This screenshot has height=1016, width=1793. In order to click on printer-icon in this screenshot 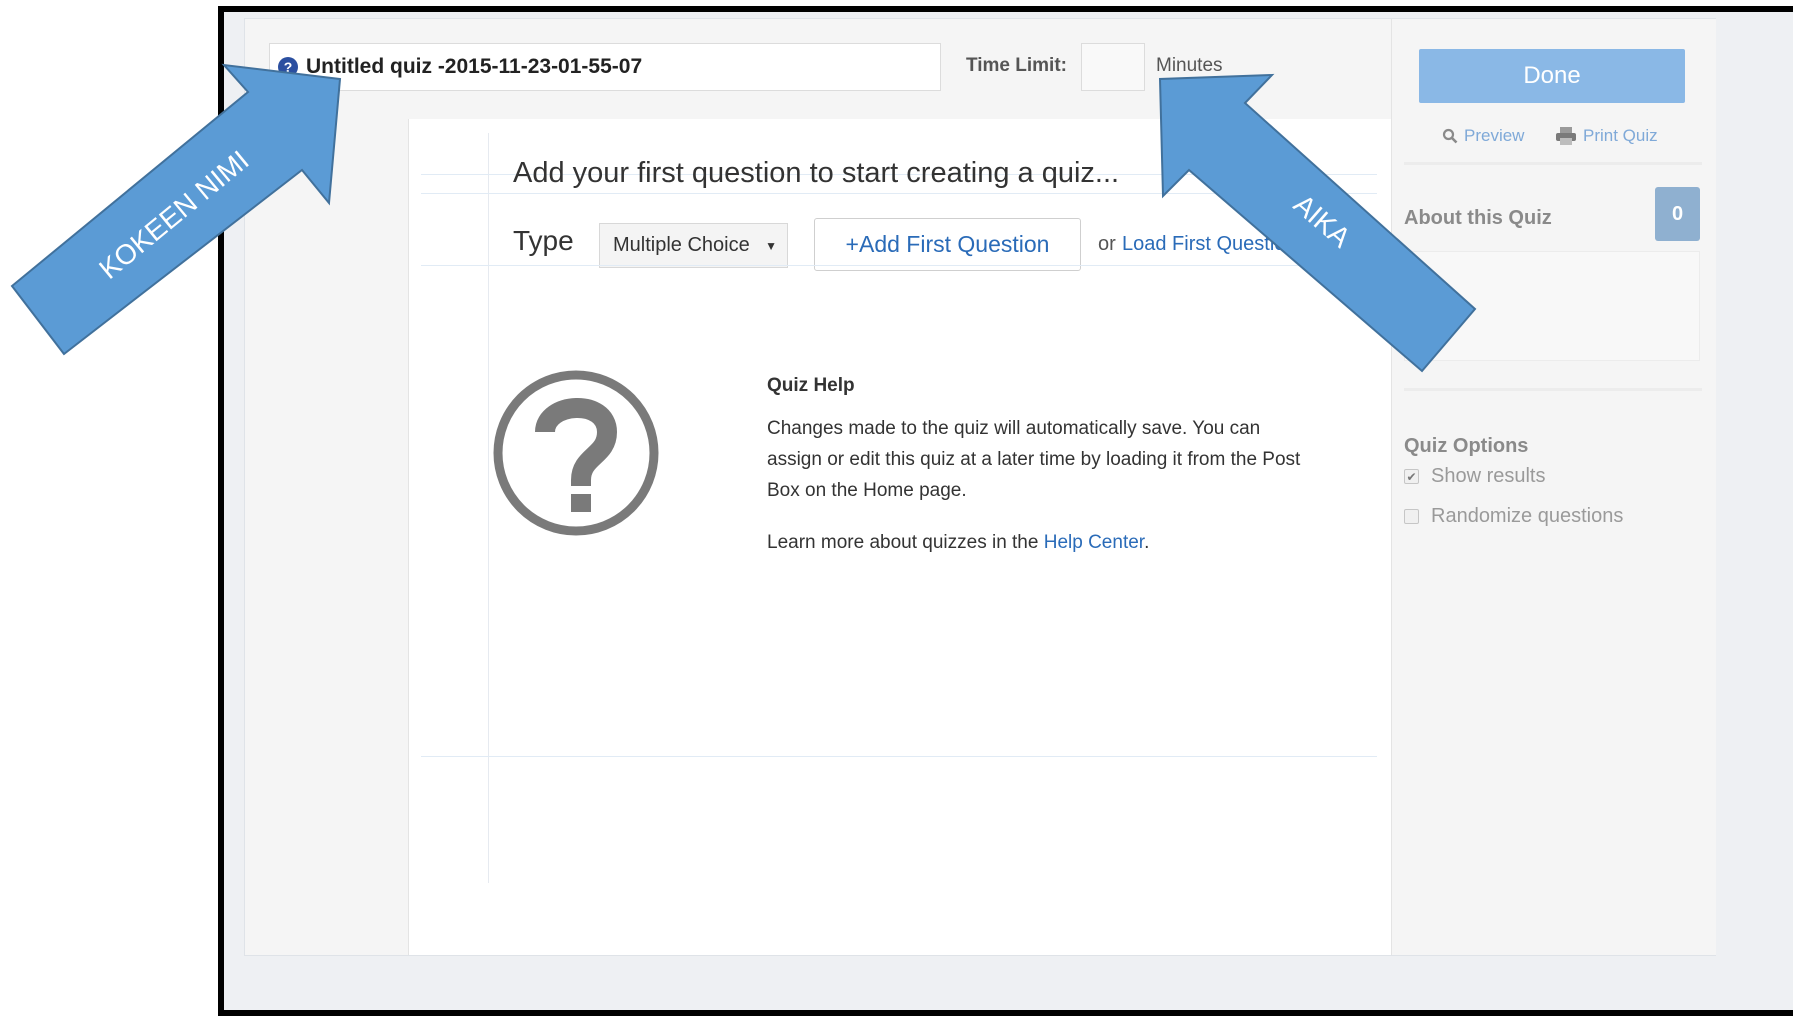, I will do `click(1566, 136)`.